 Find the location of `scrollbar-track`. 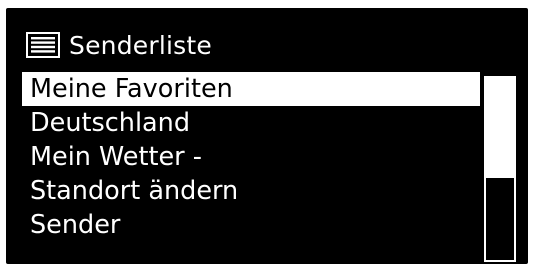

scrollbar-track is located at coordinates (500, 128).